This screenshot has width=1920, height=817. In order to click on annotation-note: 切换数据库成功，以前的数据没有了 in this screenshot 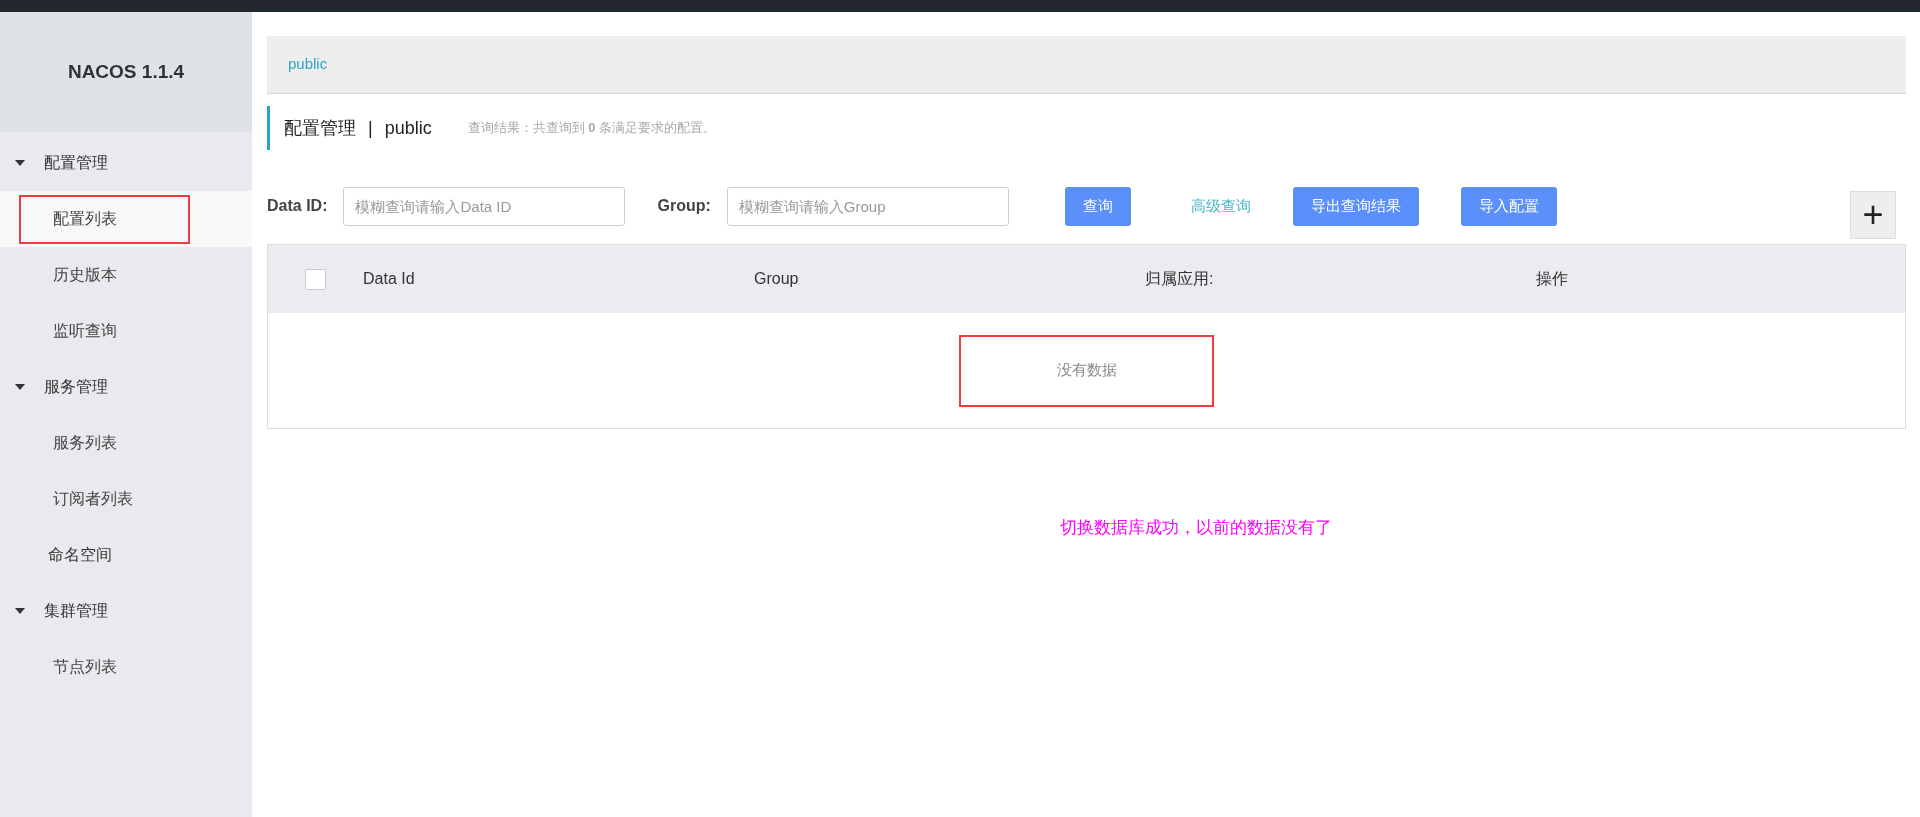, I will do `click(1196, 528)`.